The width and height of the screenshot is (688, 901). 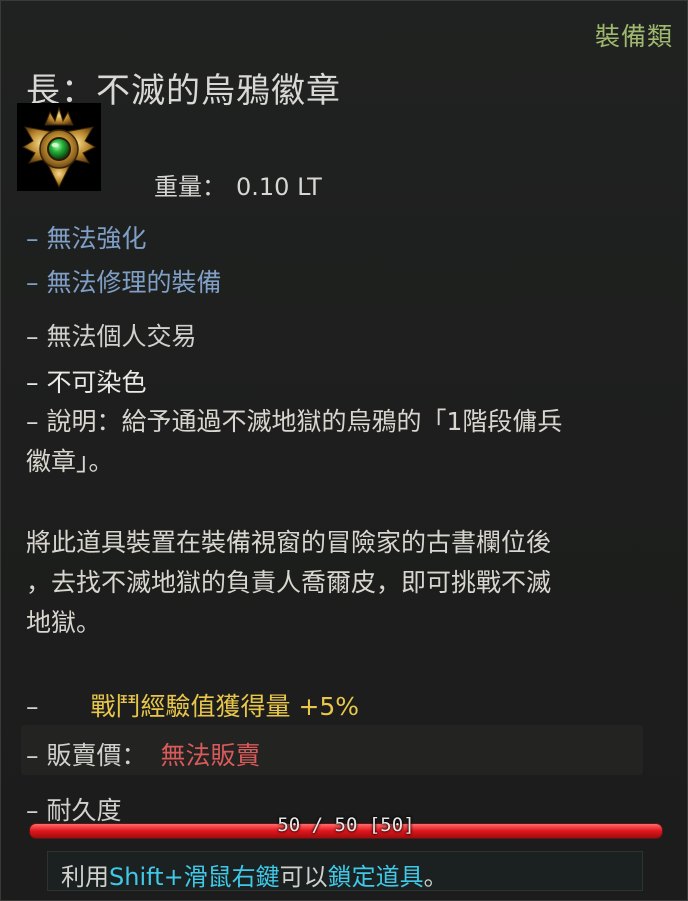 What do you see at coordinates (173, 877) in the screenshot?
I see `hint-plus: +` at bounding box center [173, 877].